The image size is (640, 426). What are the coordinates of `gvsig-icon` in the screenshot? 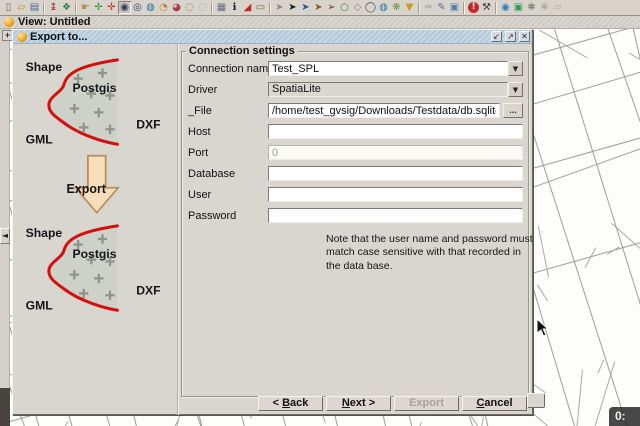 It's located at (22, 36).